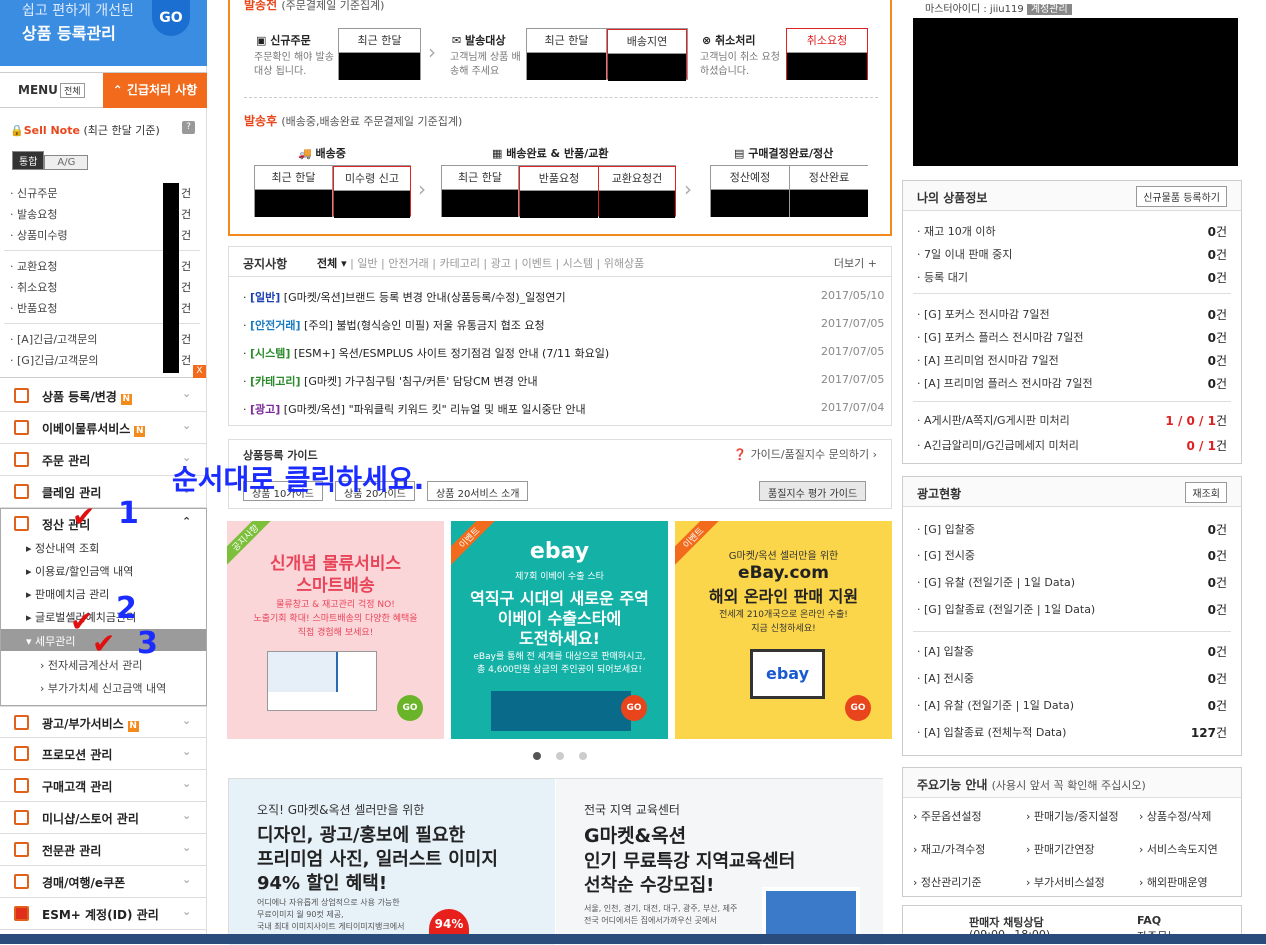 This screenshot has height=945, width=1266. Describe the element at coordinates (988, 360) in the screenshot. I see `product-info-item: · [A] 프리미엄 전시마감 7일전` at that location.